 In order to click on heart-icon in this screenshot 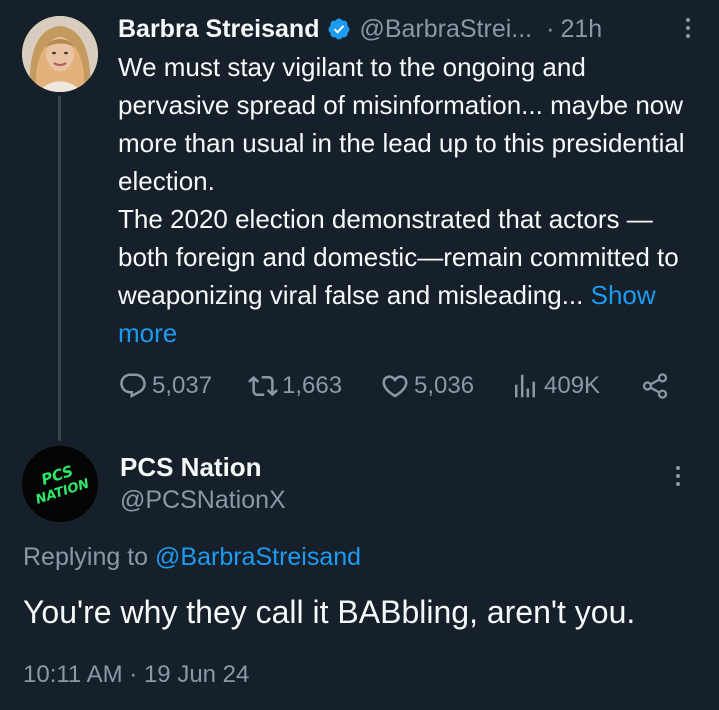, I will do `click(395, 386)`.